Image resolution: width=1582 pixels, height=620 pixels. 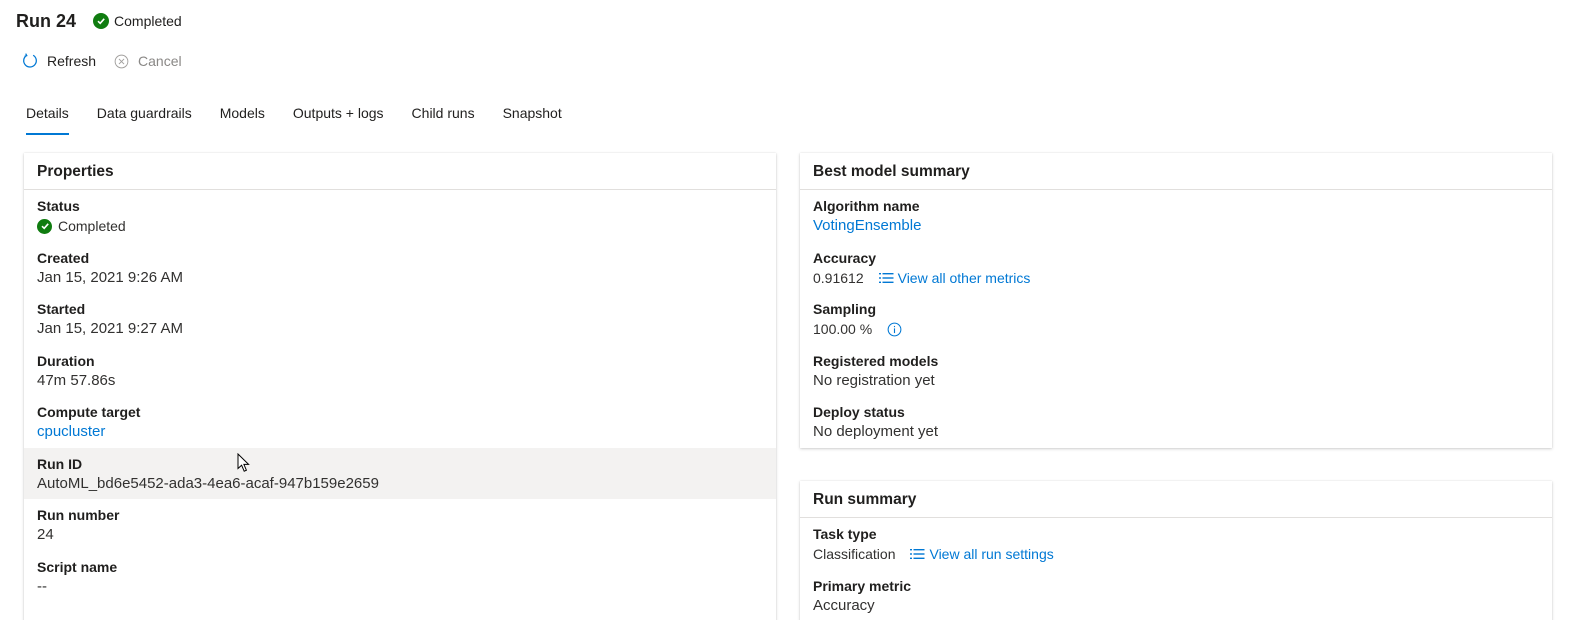 I want to click on tab-details: Details, so click(x=47, y=118).